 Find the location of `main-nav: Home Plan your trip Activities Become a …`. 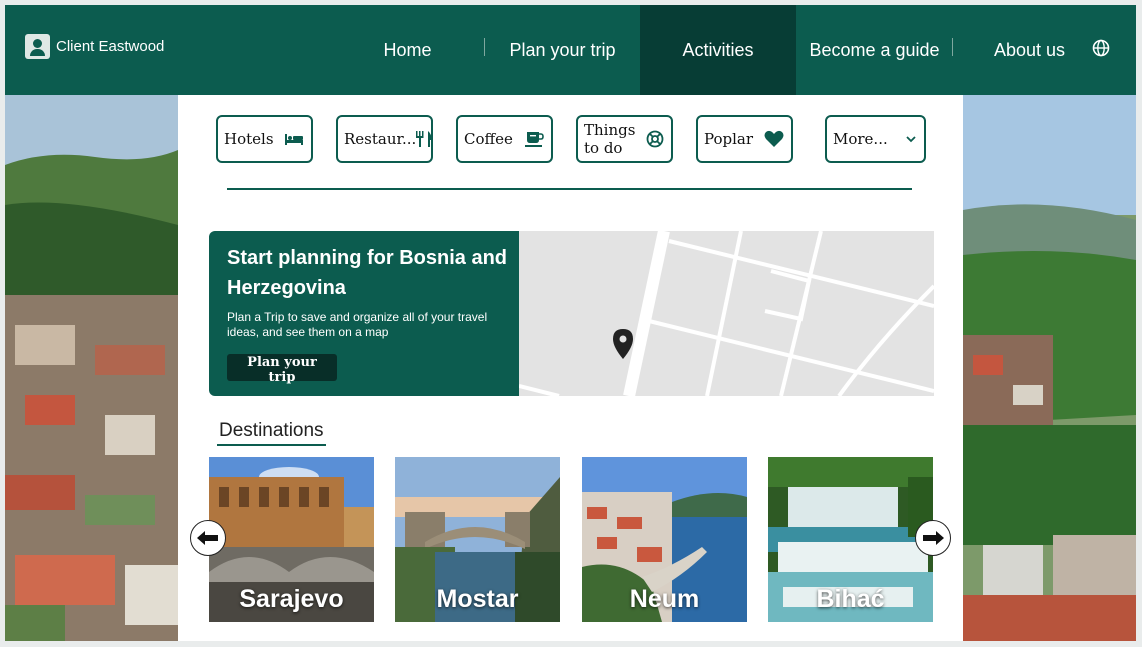

main-nav: Home Plan your trip Activities Become a … is located at coordinates (718, 50).